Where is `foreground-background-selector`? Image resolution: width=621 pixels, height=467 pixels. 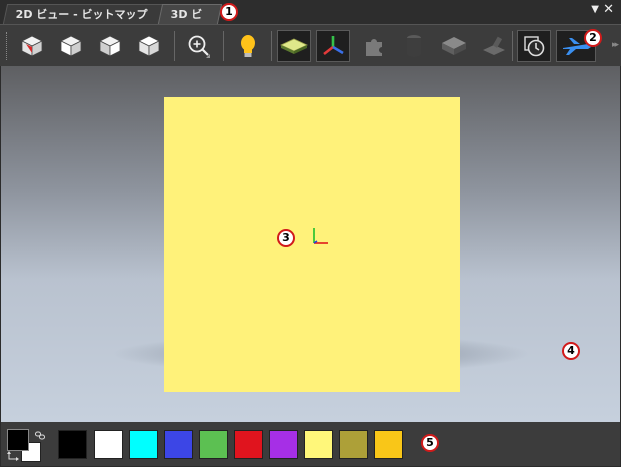 foreground-background-selector is located at coordinates (28, 445).